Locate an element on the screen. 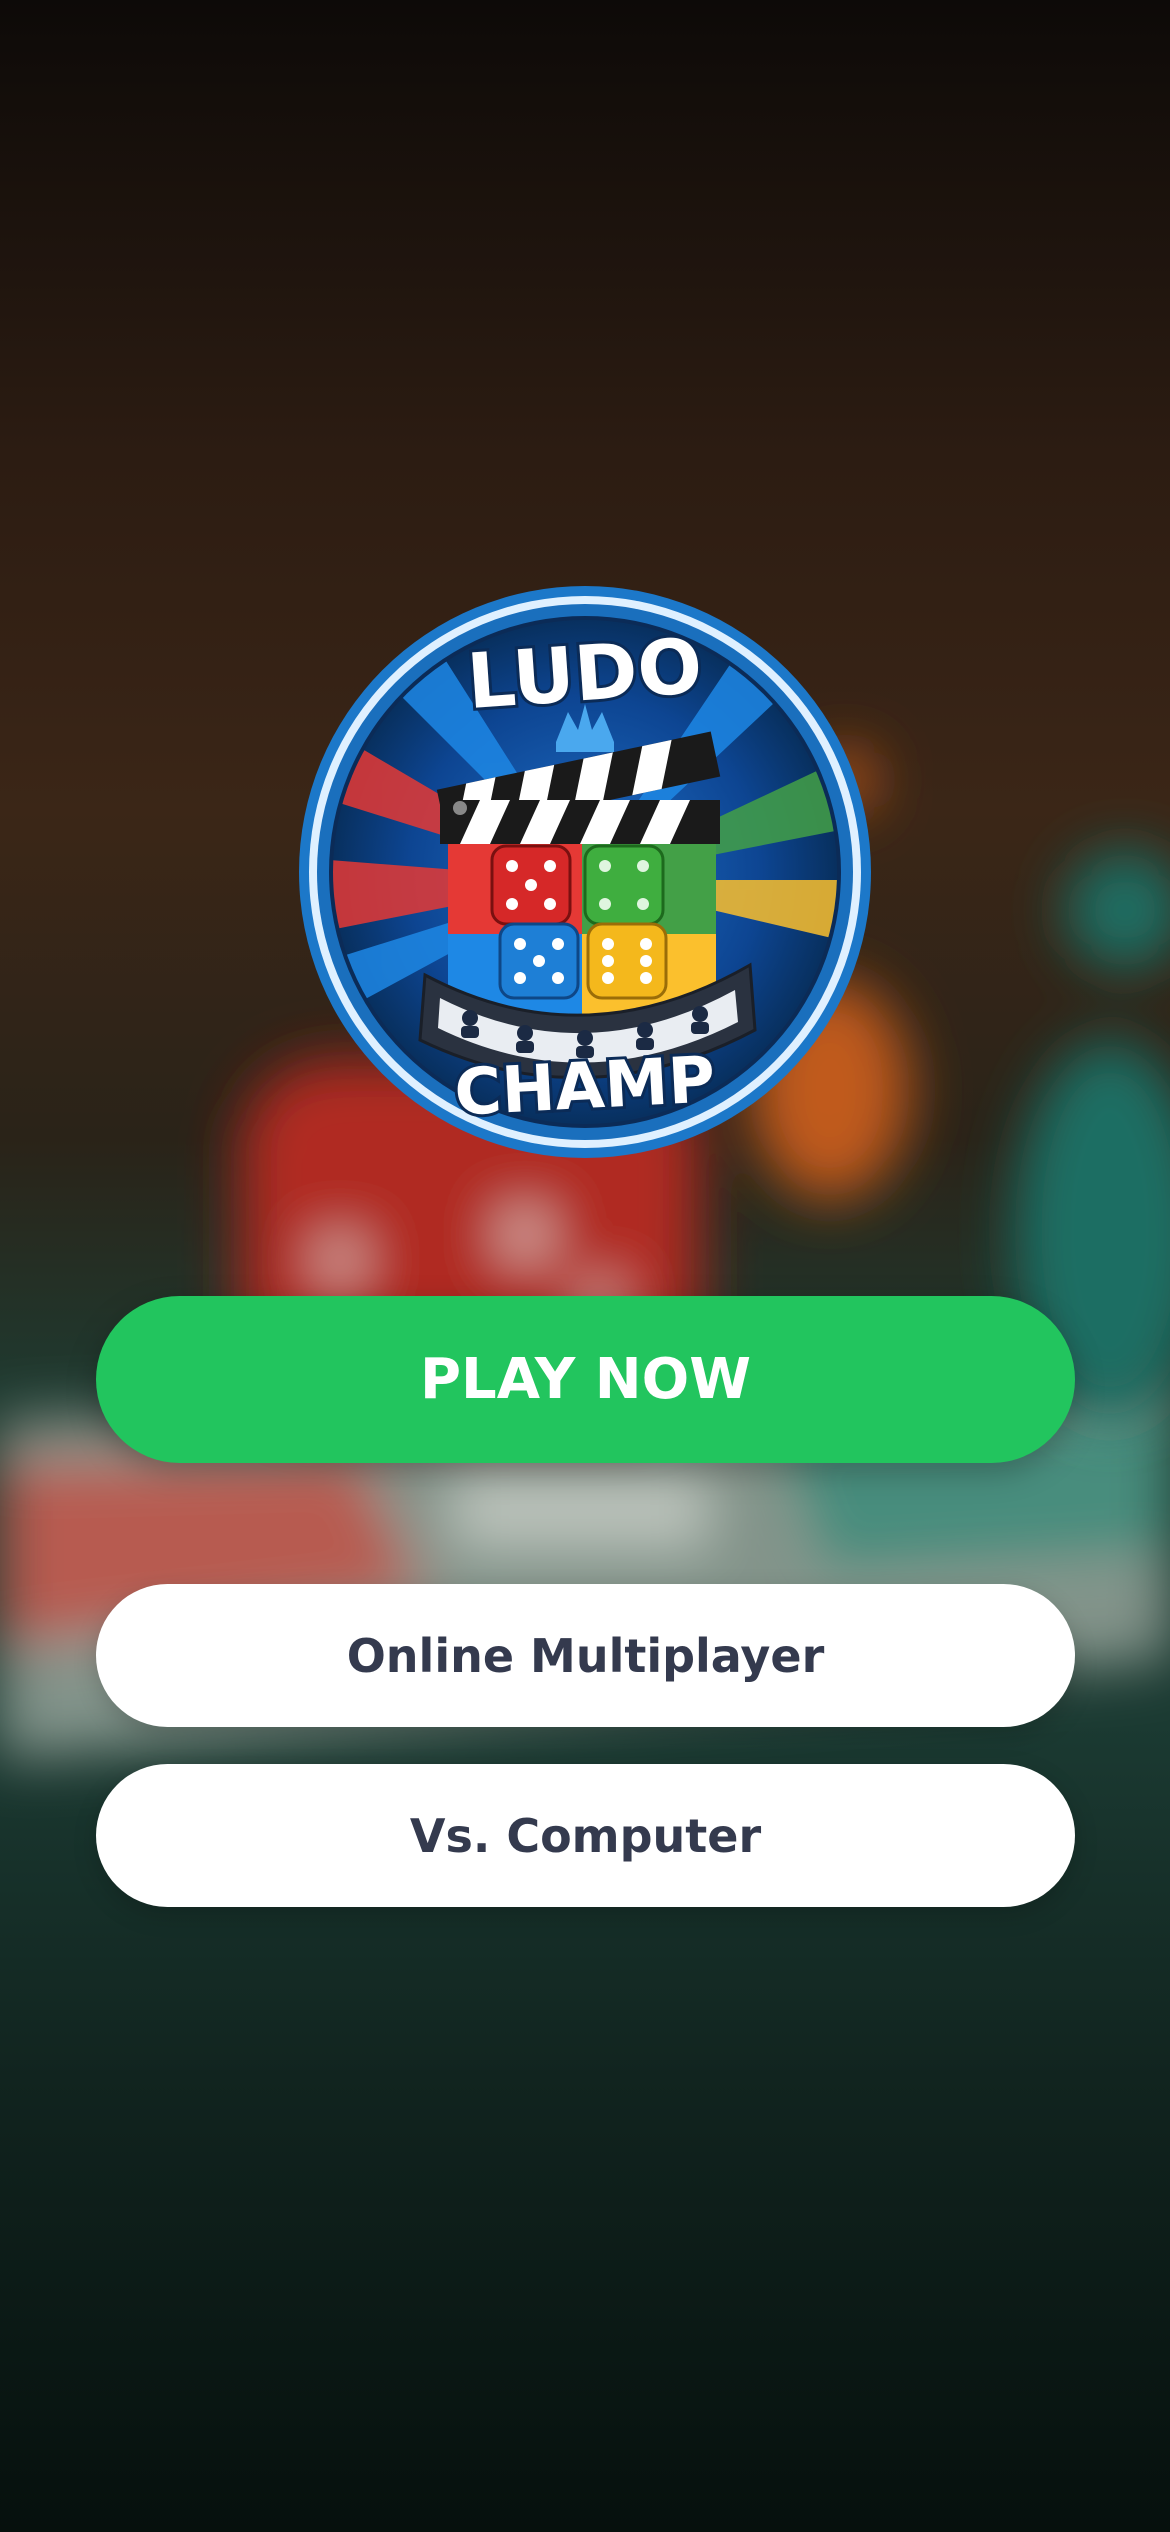 The image size is (1170, 2532). vs-computer-label: Vs. Computer is located at coordinates (585, 1835).